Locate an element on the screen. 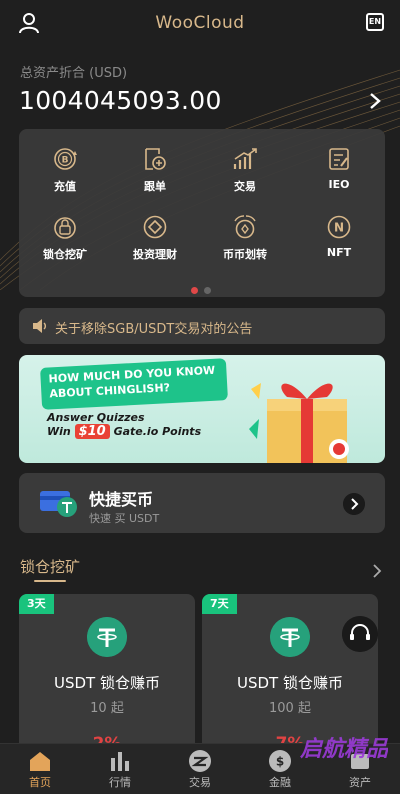  carousel-dots is located at coordinates (204, 288).